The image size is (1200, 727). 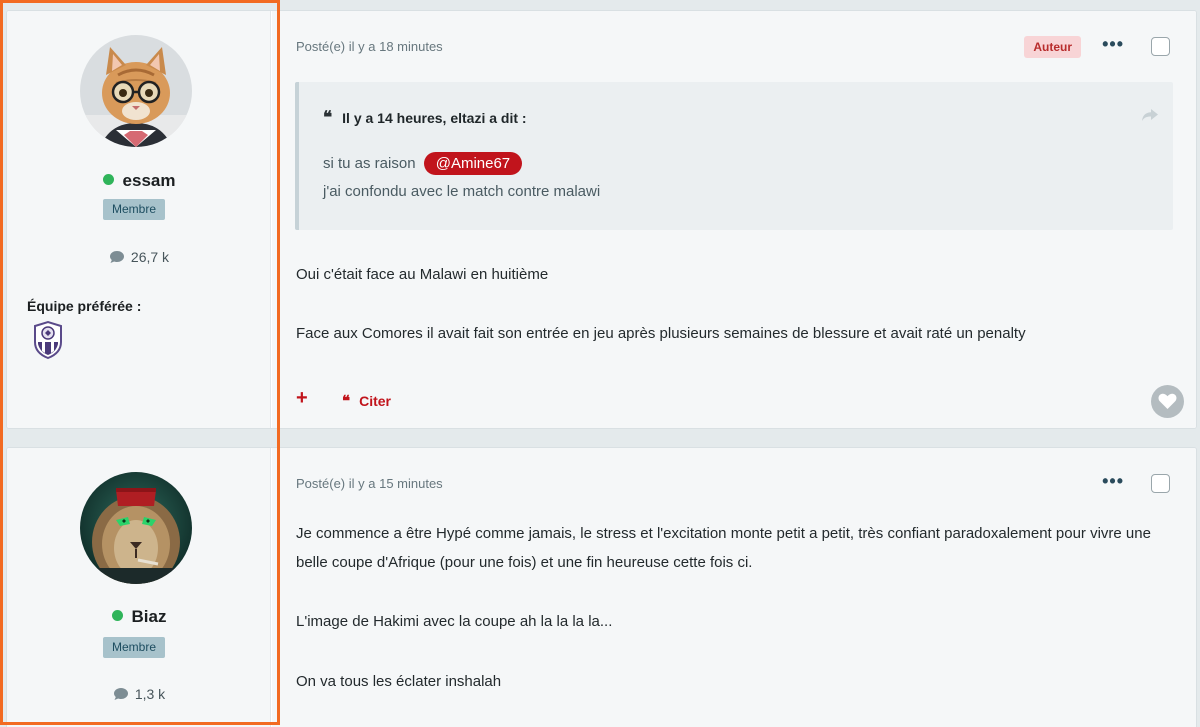 I want to click on post-timestamp: Posté(e) il y a 15 minutes, so click(x=369, y=483).